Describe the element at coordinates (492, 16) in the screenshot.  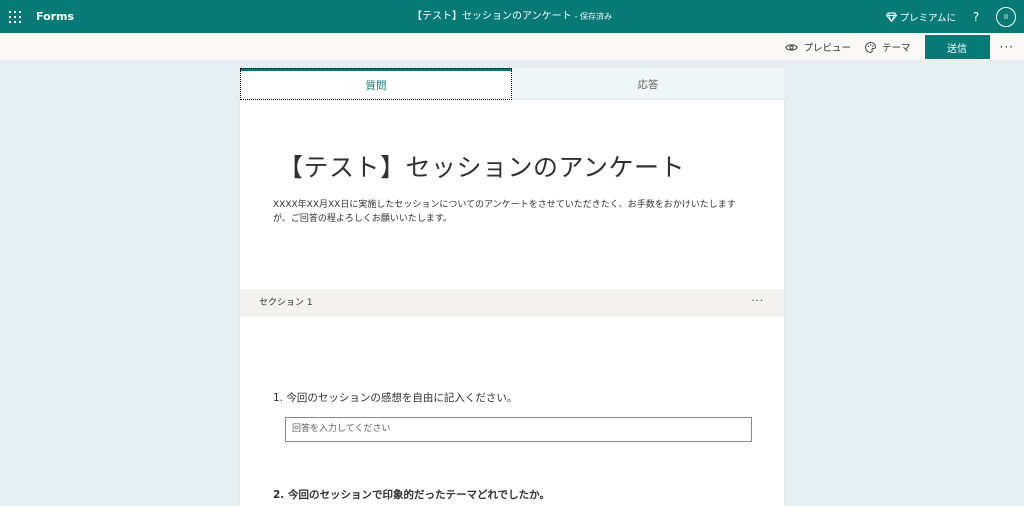
I see `document-title: 【テスト】セッションのアンケート` at that location.